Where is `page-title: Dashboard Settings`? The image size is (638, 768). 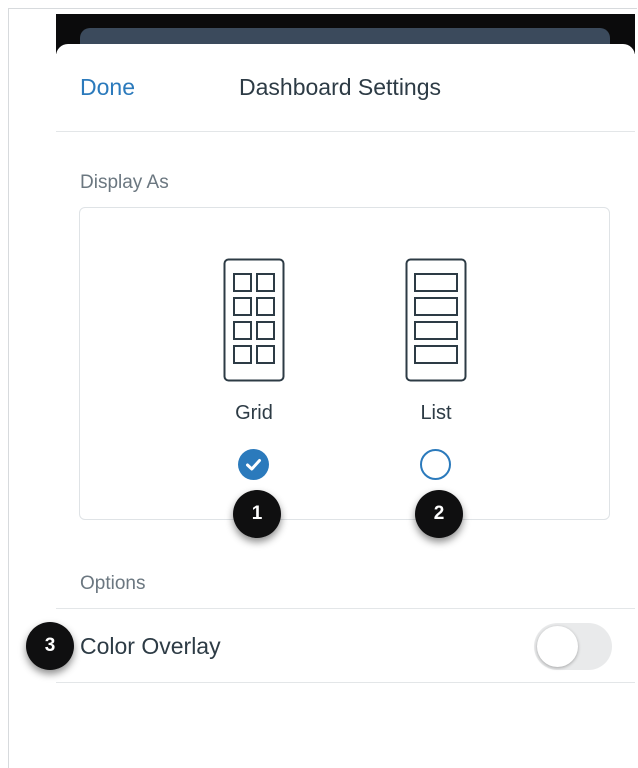
page-title: Dashboard Settings is located at coordinates (340, 87).